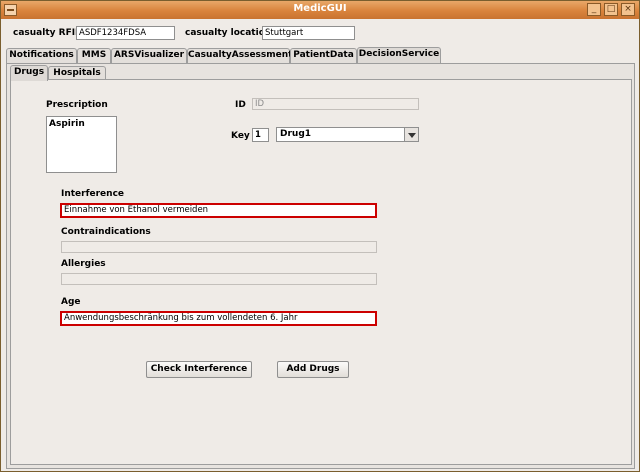  What do you see at coordinates (81, 144) in the screenshot?
I see `prescription-list: Aspirin` at bounding box center [81, 144].